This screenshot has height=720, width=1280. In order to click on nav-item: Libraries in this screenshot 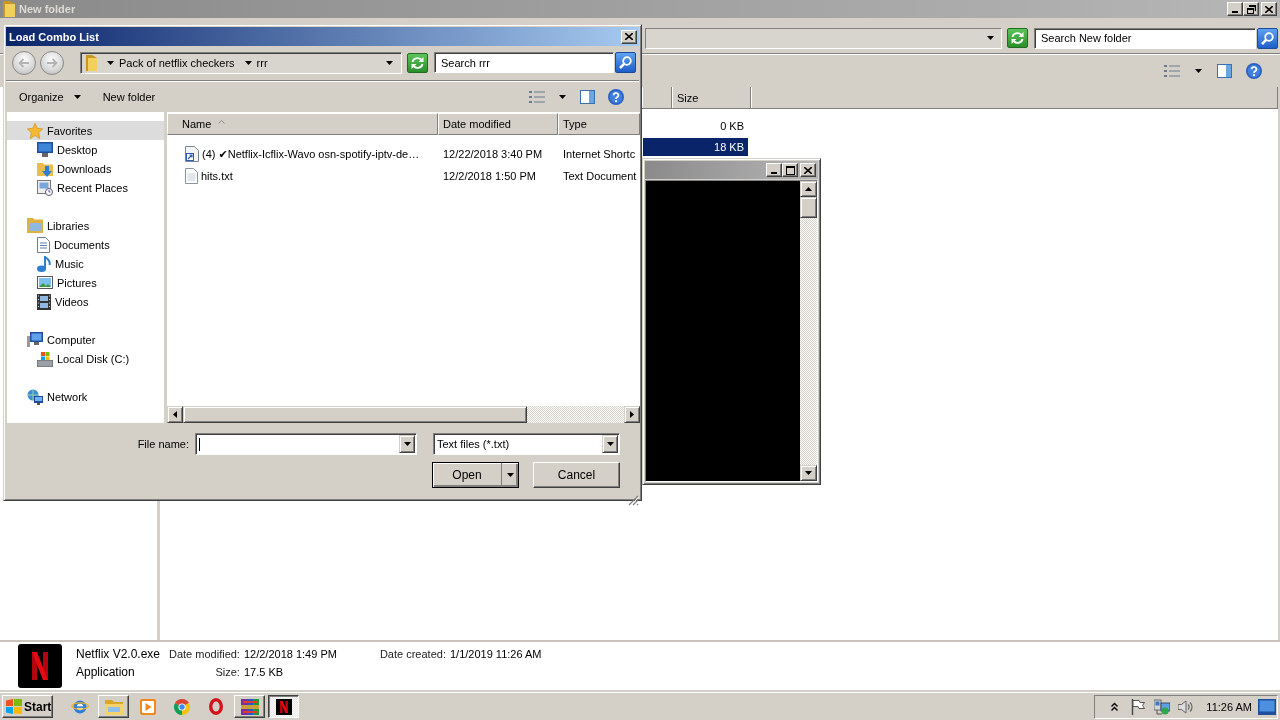, I will do `click(85, 225)`.